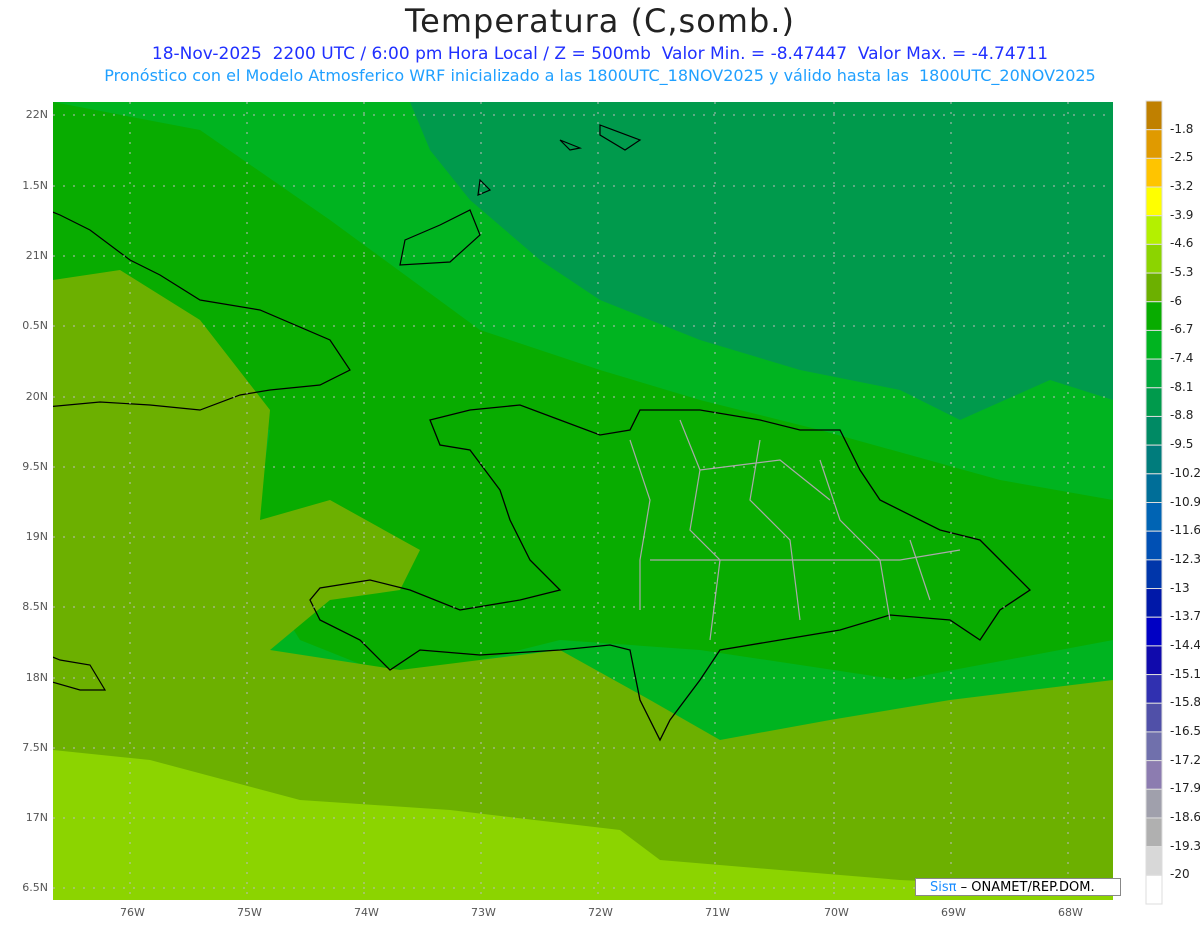 This screenshot has width=1200, height=927. What do you see at coordinates (600, 912) in the screenshot?
I see `lon-label: 72W` at bounding box center [600, 912].